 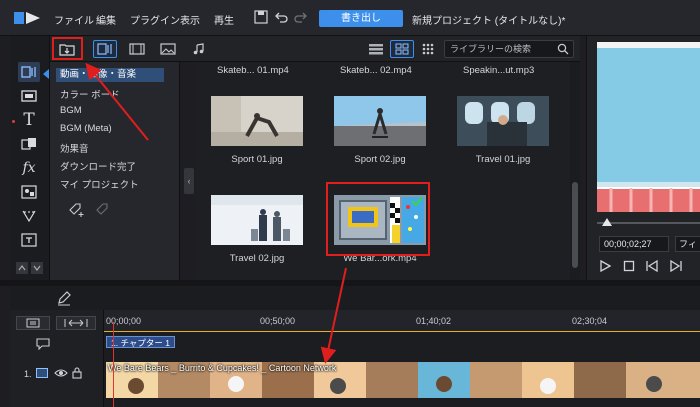 I want to click on redo-icon, so click(x=301, y=17).